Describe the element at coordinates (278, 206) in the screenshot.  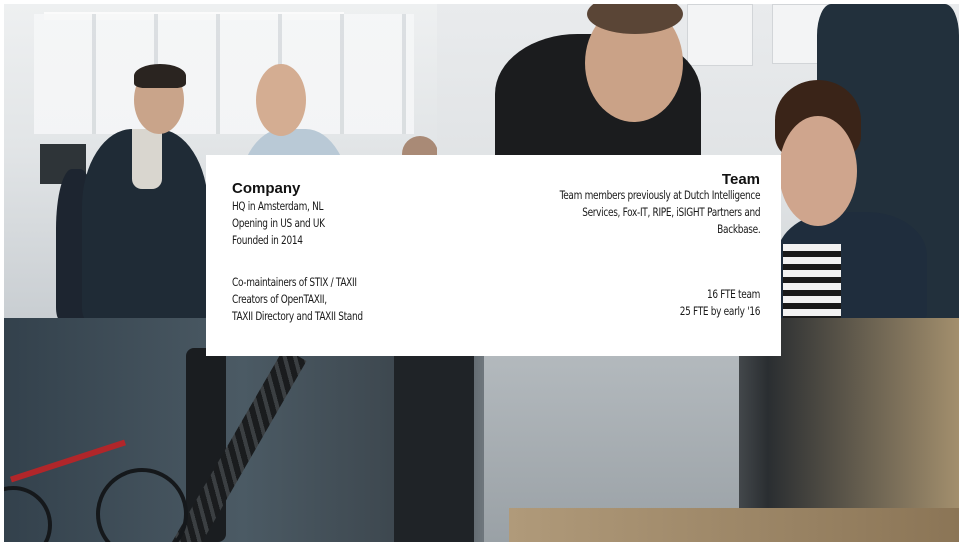
I see `company-fact: HQ in Amsterdam, NL` at that location.